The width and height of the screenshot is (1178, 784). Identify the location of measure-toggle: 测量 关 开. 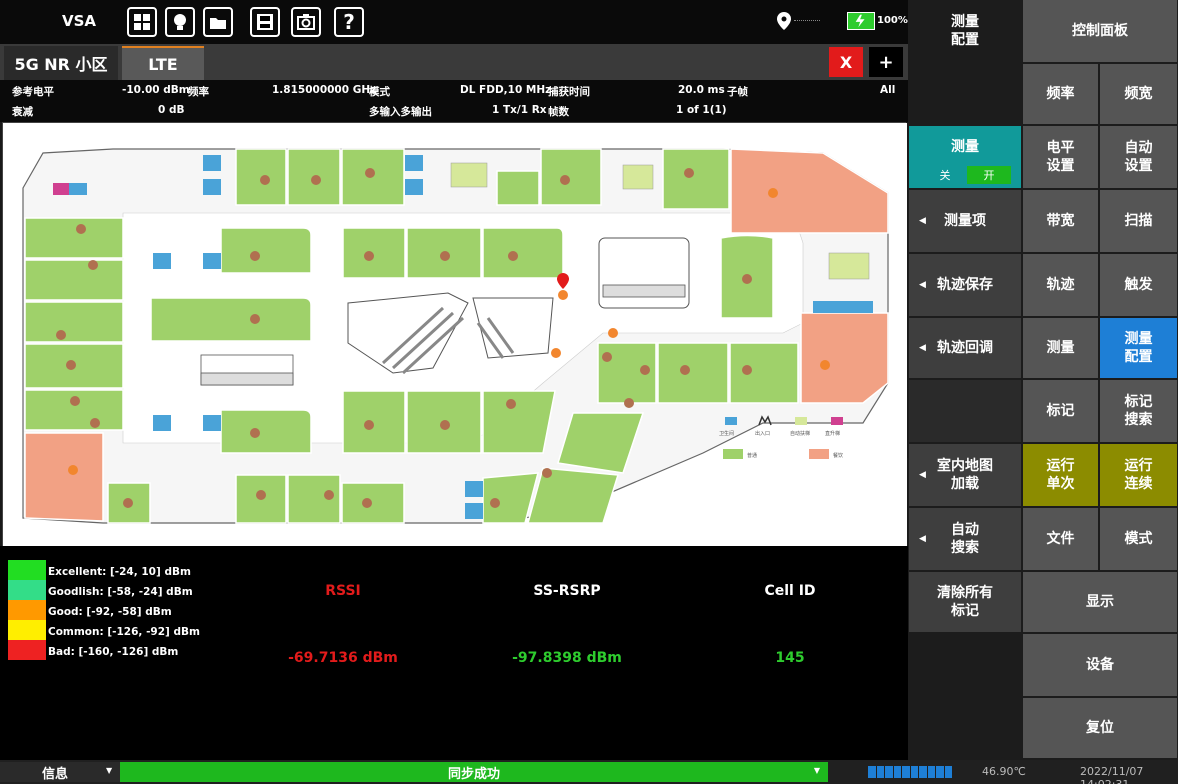
(965, 157).